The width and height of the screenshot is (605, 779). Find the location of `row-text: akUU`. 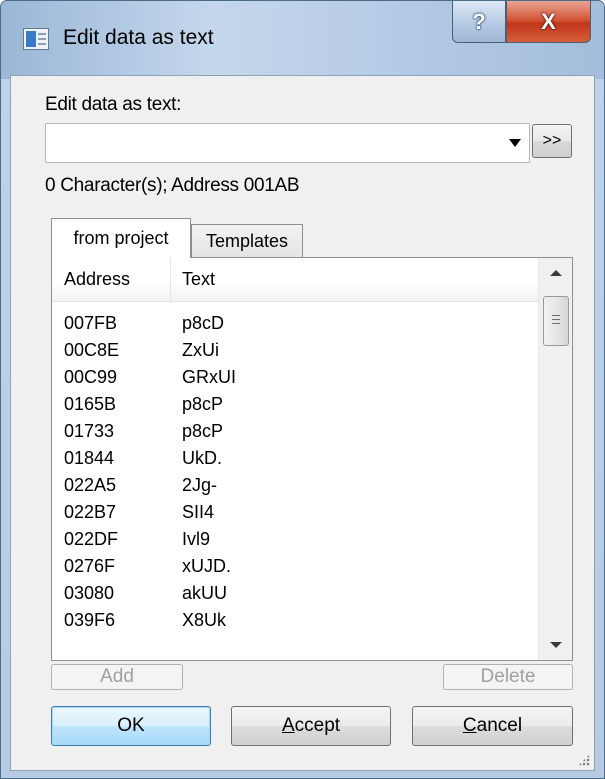

row-text: akUU is located at coordinates (205, 593).